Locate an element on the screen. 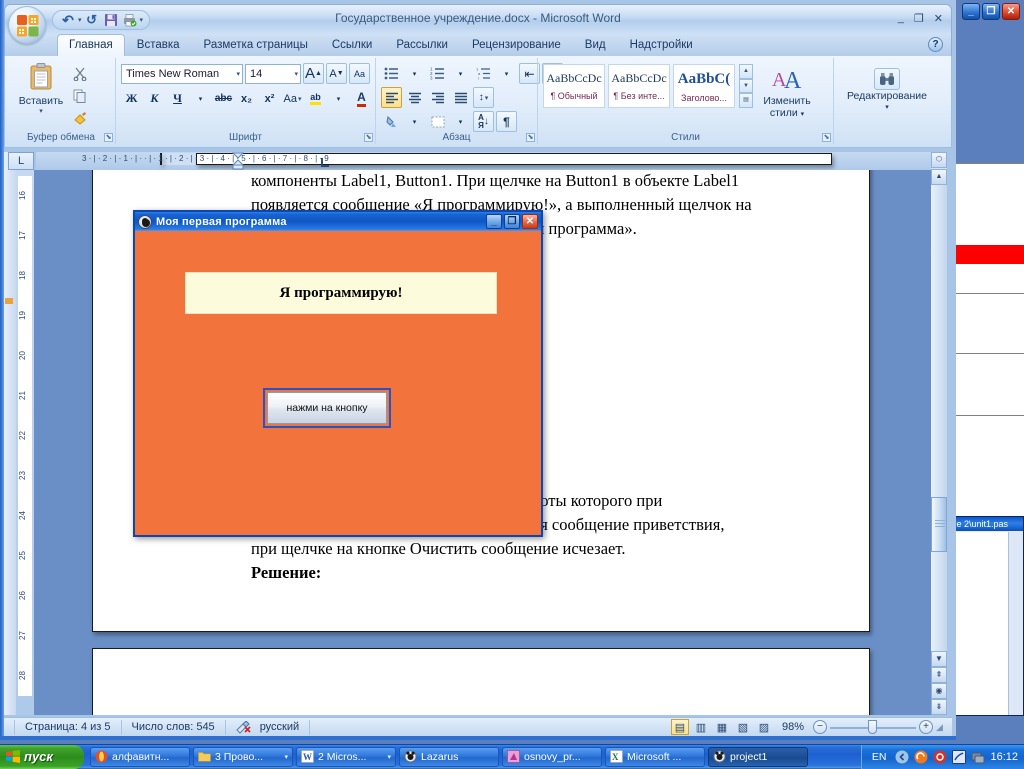 This screenshot has height=769, width=1024. borders-icon is located at coordinates (437, 121).